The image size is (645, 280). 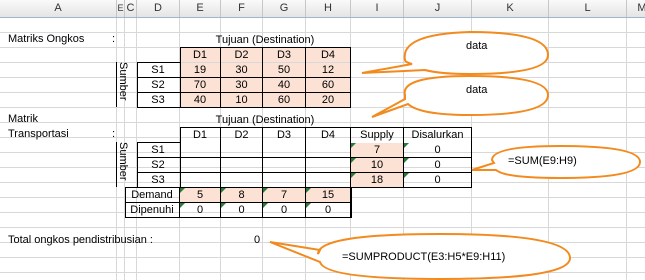 I want to click on transport-source-border, so click(x=159, y=165).